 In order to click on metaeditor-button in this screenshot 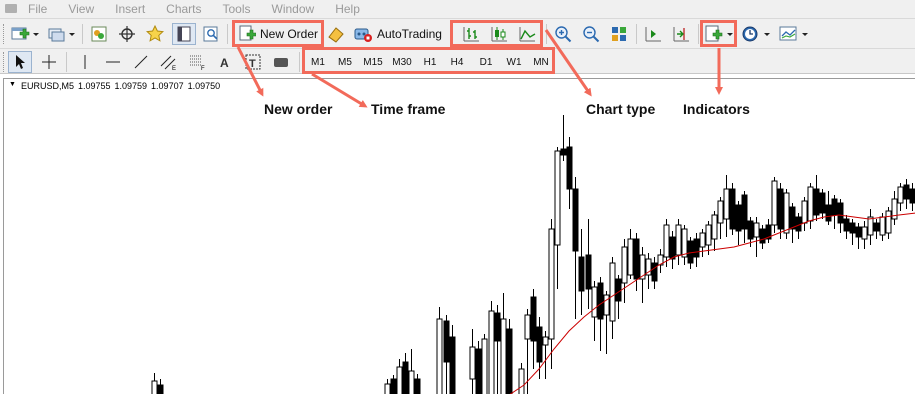, I will do `click(336, 34)`.